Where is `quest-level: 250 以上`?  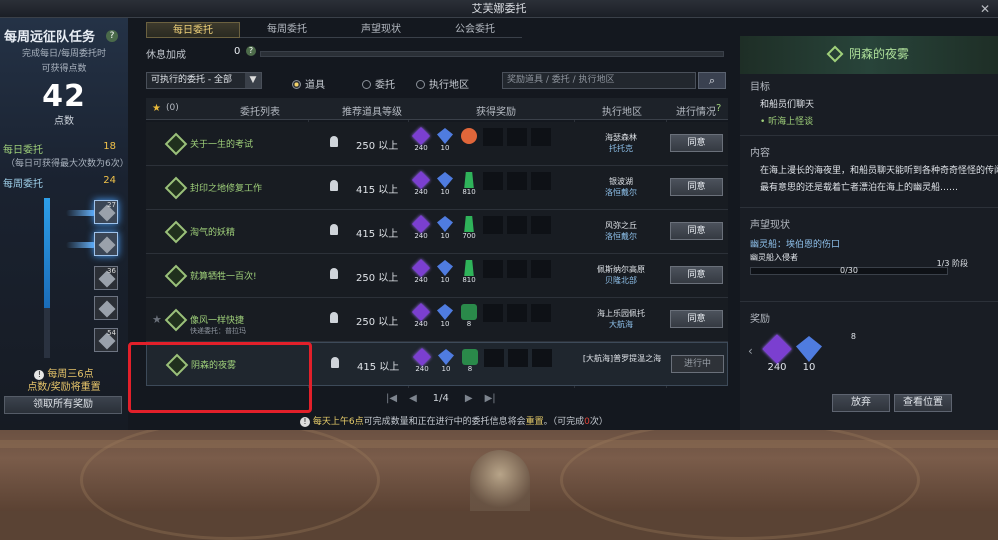
quest-level: 250 以上 is located at coordinates (377, 278).